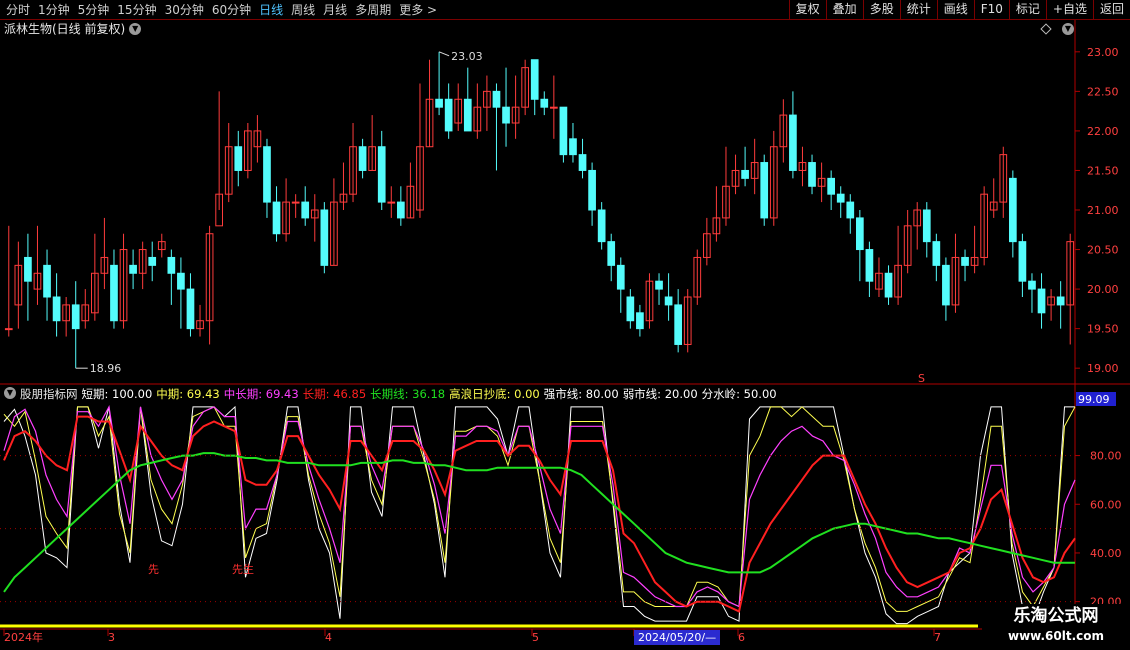 This screenshot has height=650, width=1130. What do you see at coordinates (1056, 627) in the screenshot?
I see `site-logo: 乐淘公式网 www.60lt.com` at bounding box center [1056, 627].